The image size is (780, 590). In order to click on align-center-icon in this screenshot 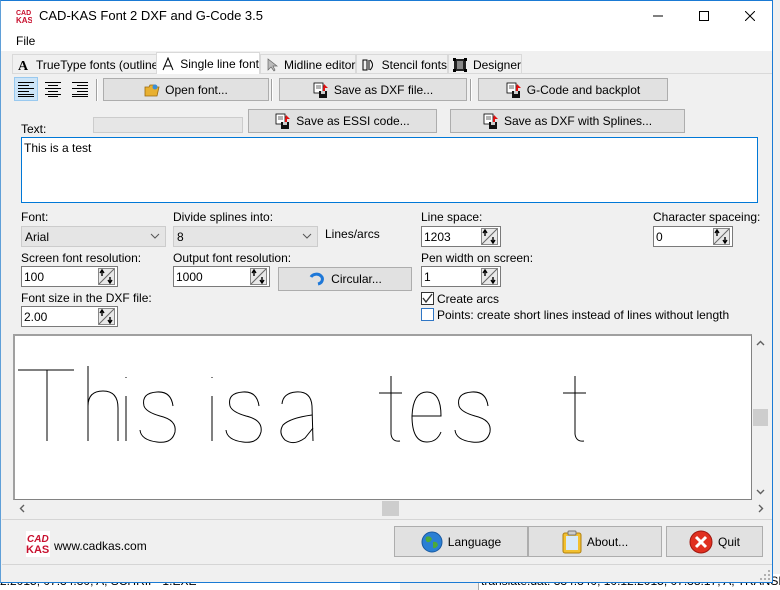, I will do `click(53, 89)`.